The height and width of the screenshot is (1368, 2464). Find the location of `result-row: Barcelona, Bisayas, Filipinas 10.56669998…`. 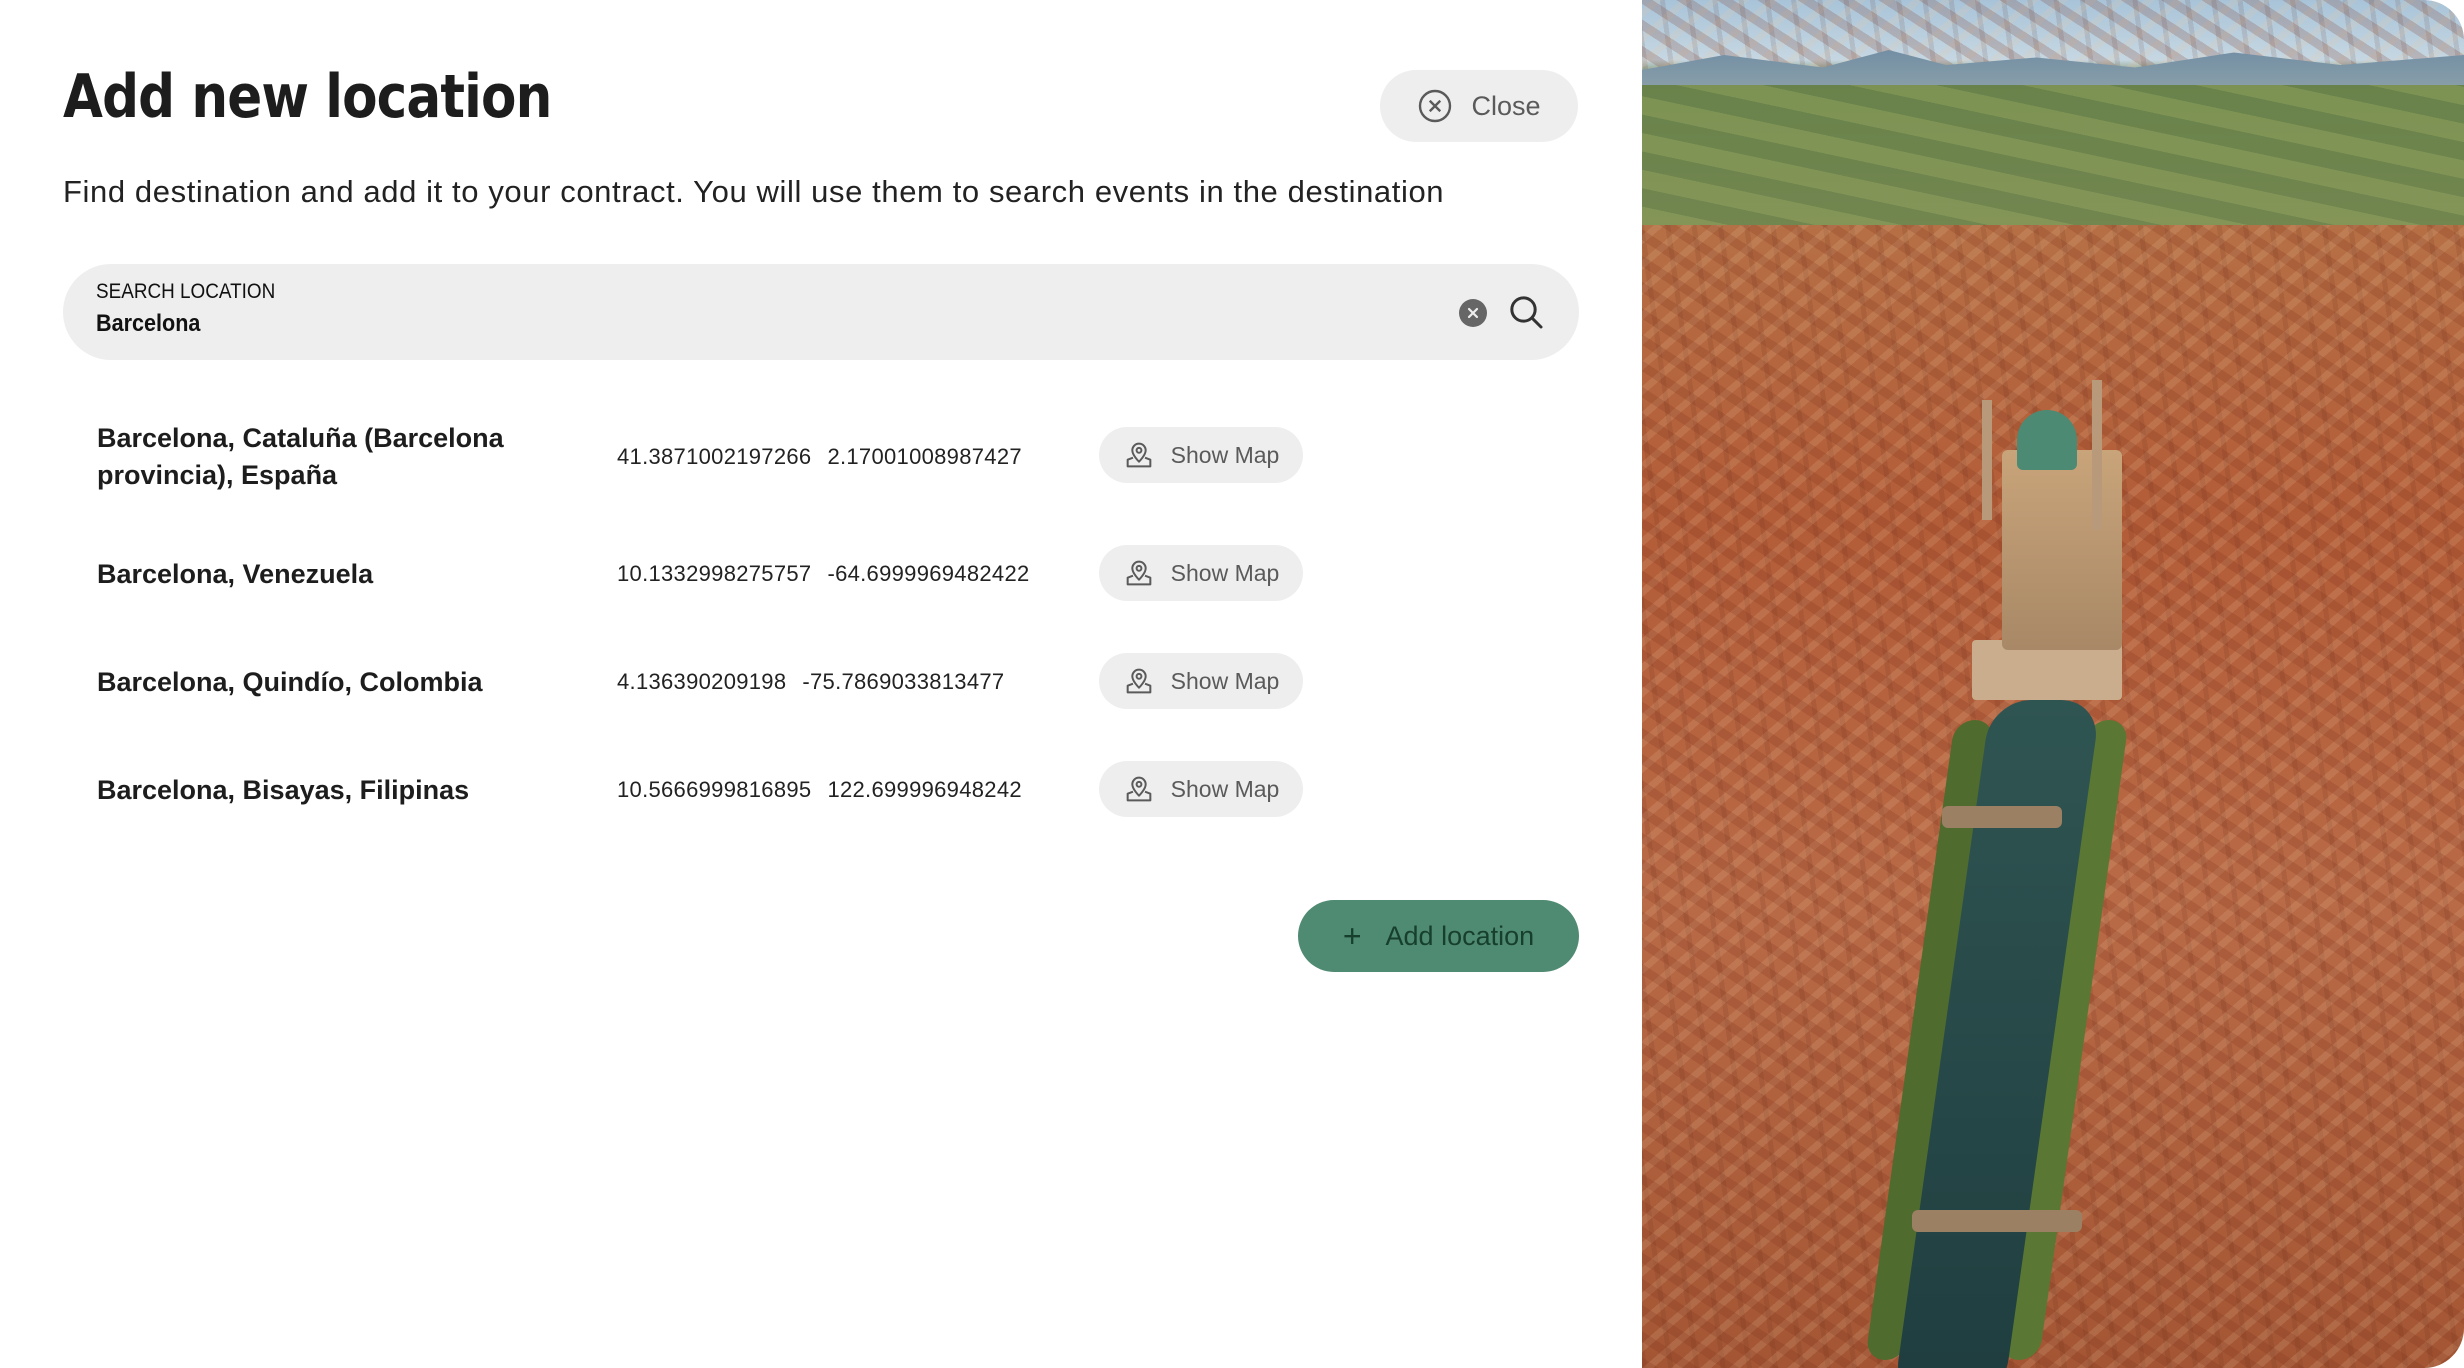

result-row: Barcelona, Bisayas, Filipinas 10.56669998… is located at coordinates (820, 790).